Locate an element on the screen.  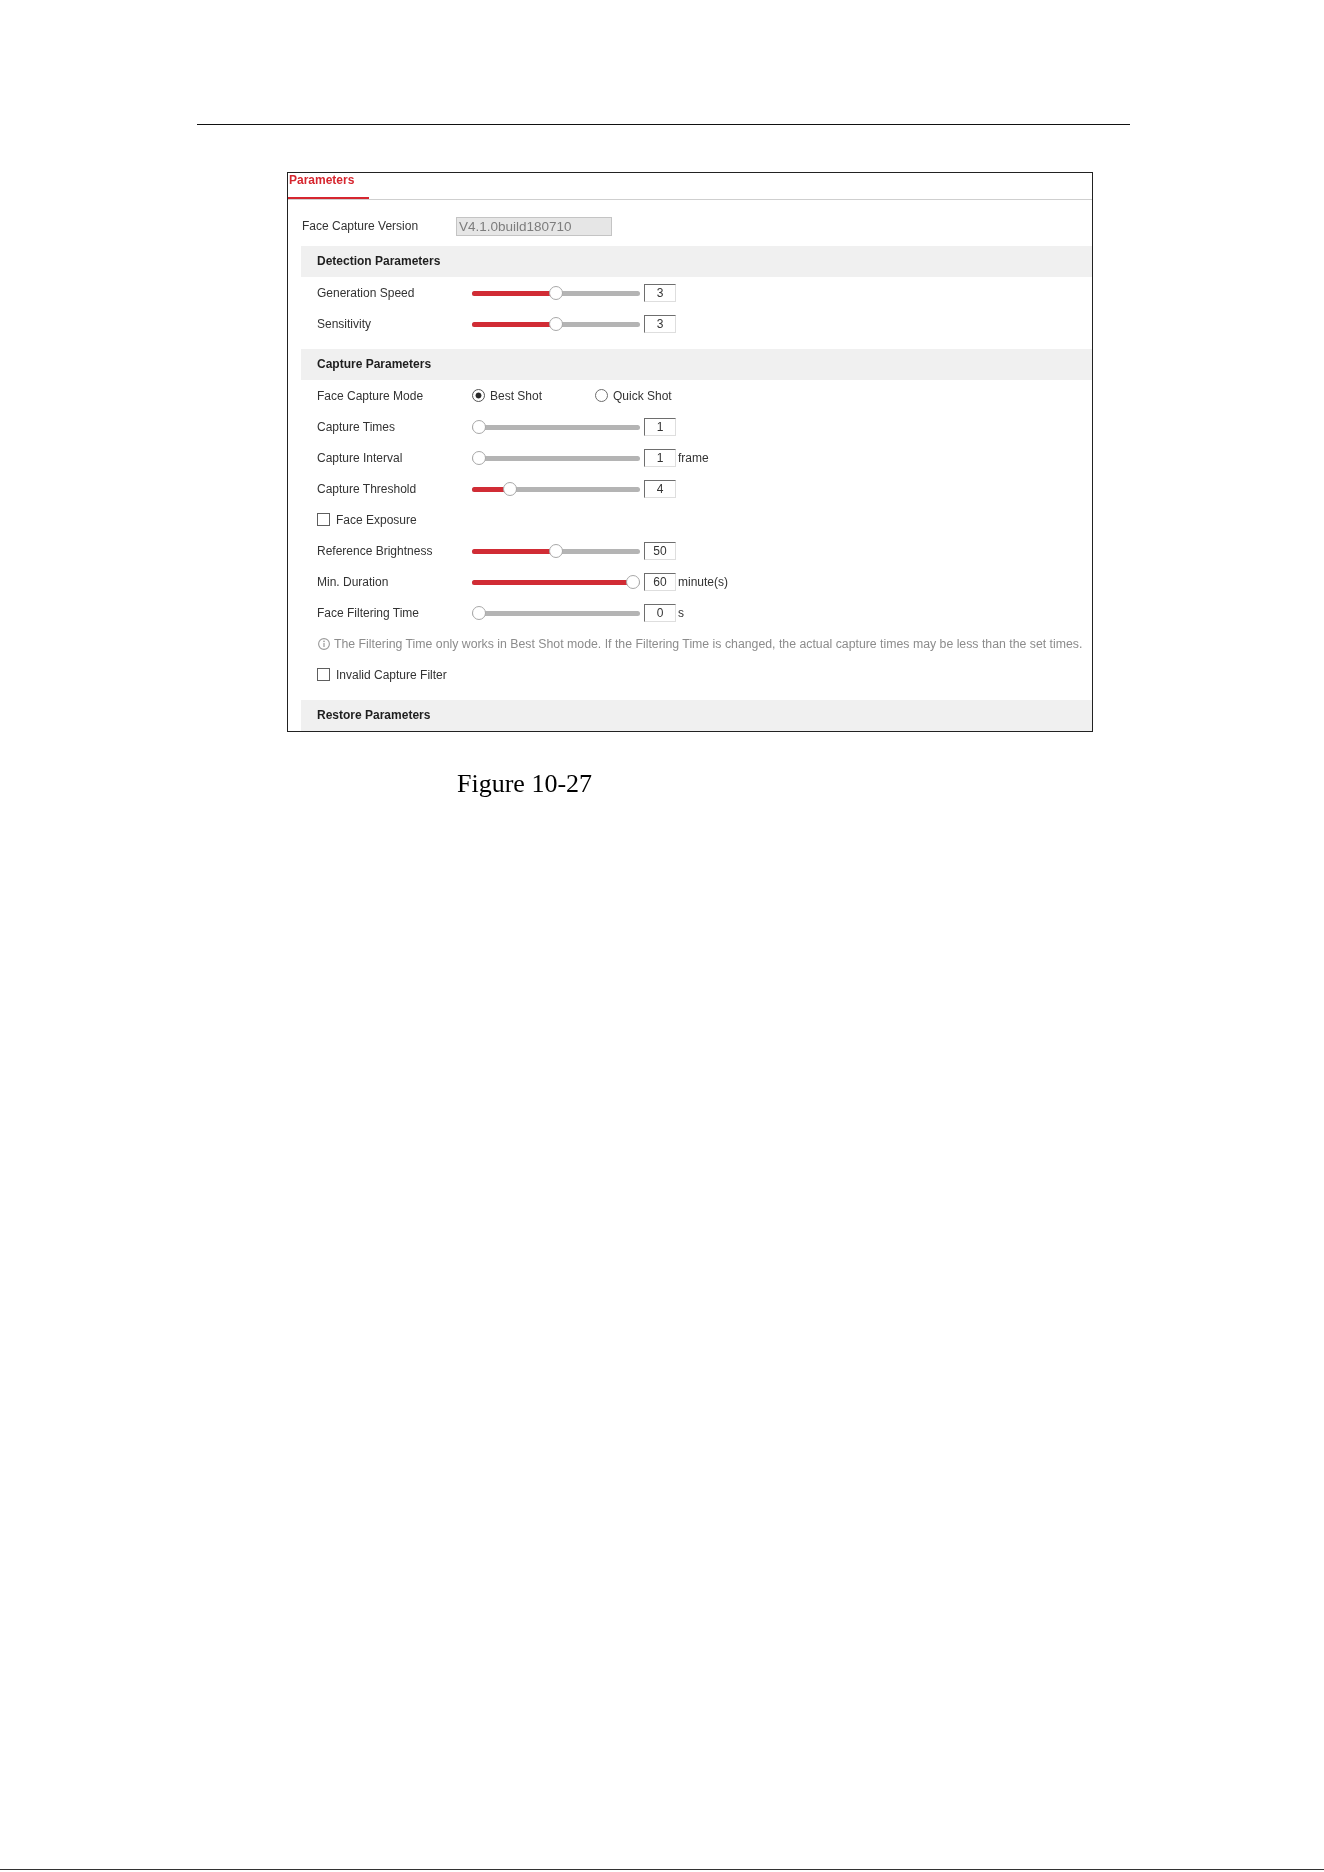
field-label: Capture Interval is located at coordinates (360, 457).